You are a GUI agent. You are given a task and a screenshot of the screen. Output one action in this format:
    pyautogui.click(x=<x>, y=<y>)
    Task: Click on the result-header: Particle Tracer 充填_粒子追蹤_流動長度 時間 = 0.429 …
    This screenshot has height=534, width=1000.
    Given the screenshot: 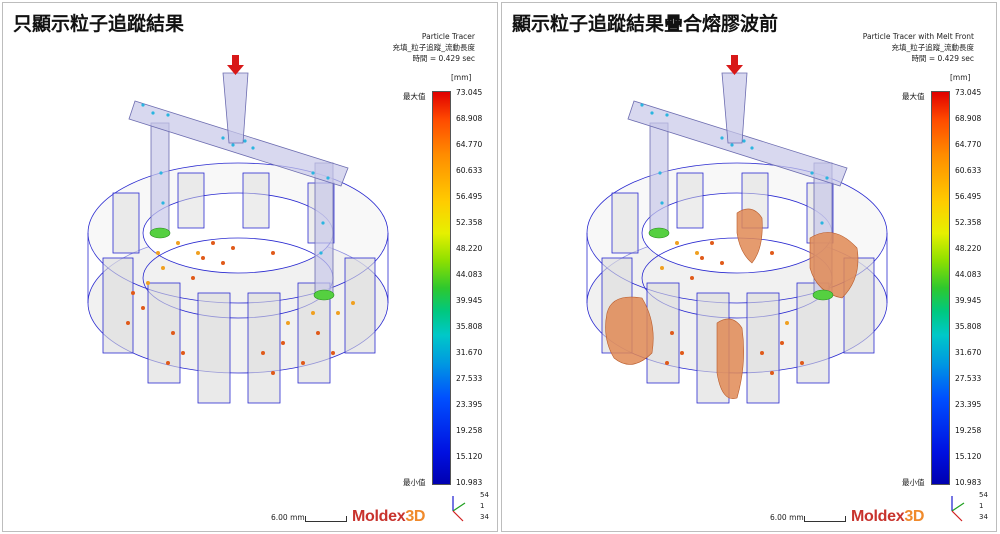 What is the action you would take?
    pyautogui.click(x=434, y=47)
    